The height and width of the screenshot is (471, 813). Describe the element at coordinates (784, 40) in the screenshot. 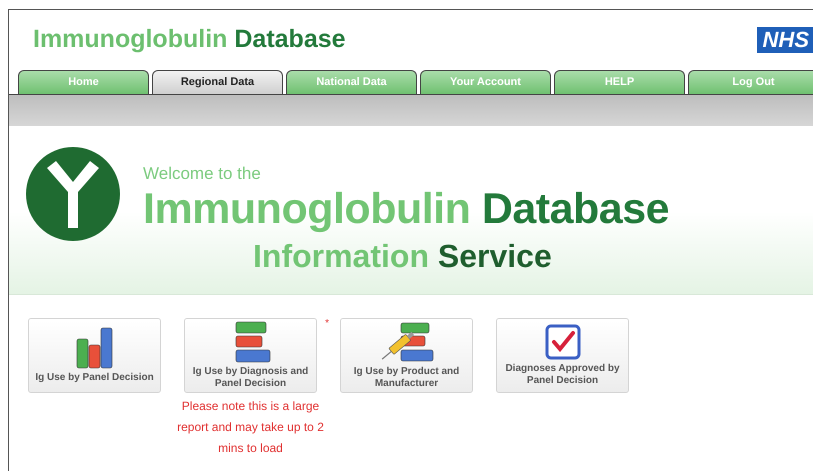

I see `nhs-logo: NHS` at that location.